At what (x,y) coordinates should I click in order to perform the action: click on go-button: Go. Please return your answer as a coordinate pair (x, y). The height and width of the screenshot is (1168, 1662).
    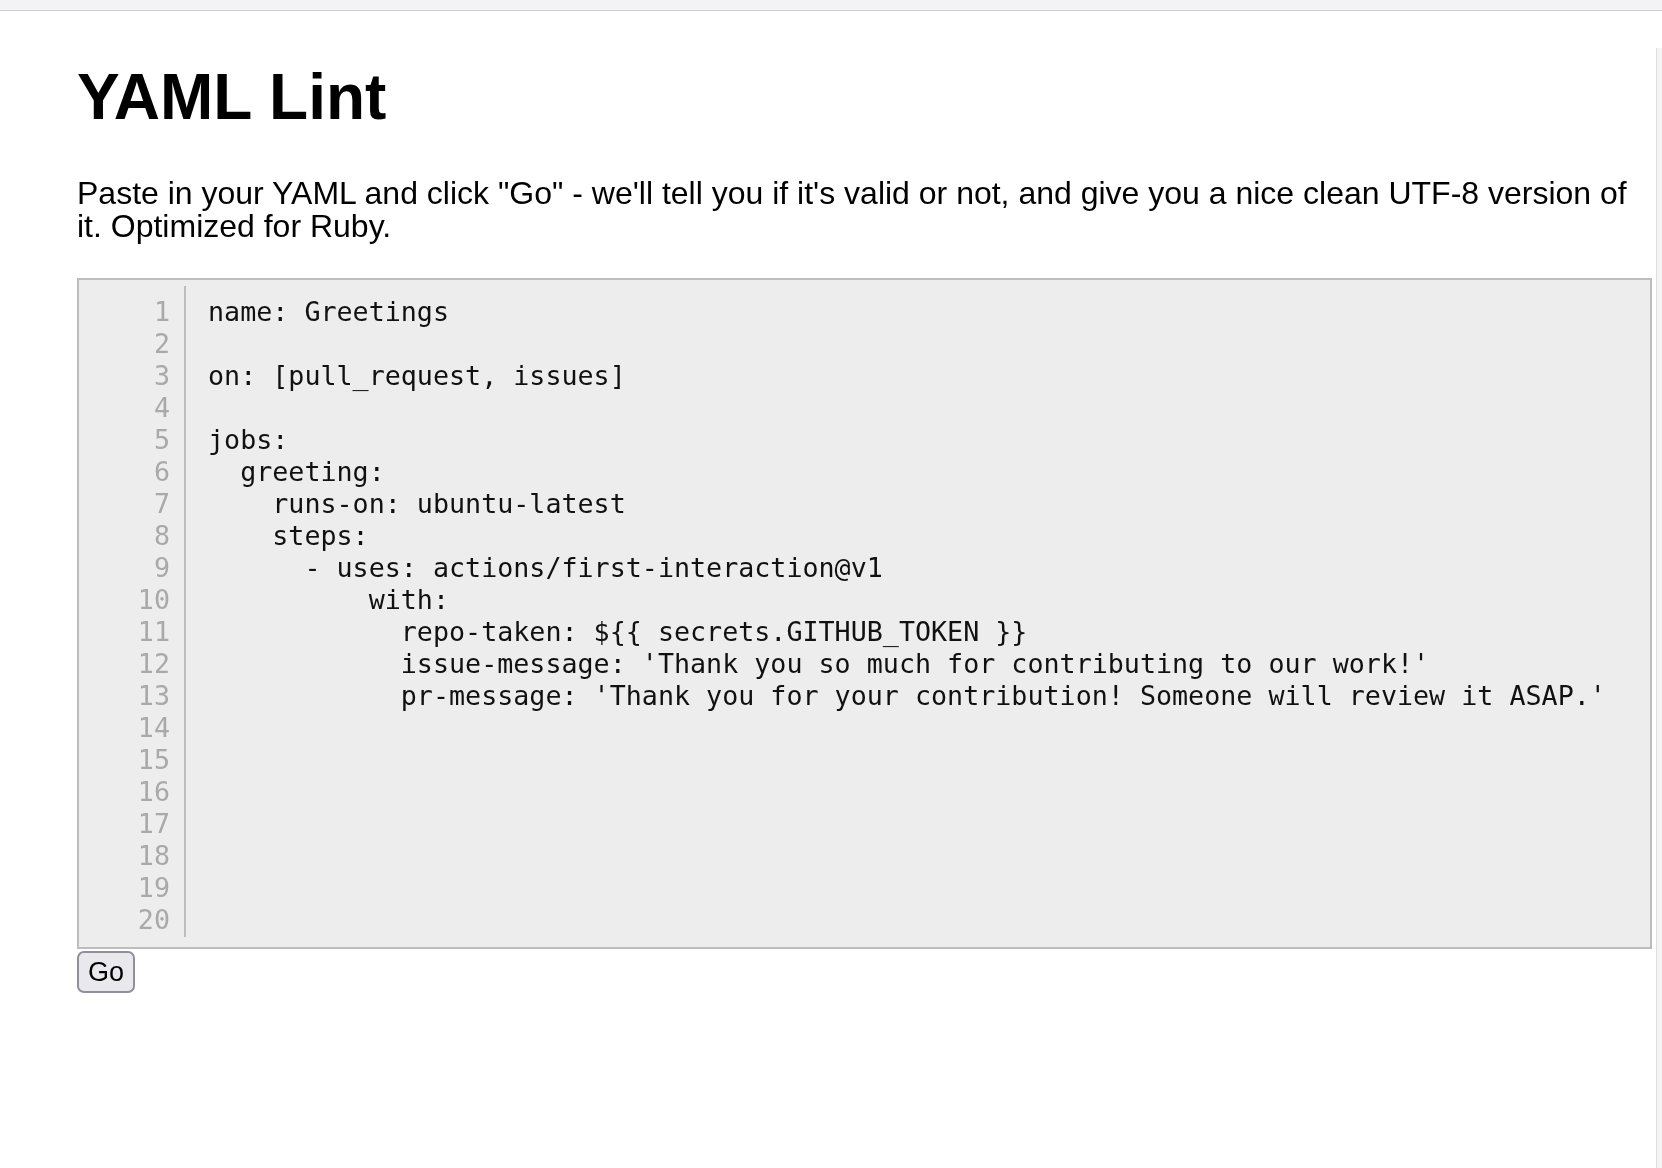
    Looking at the image, I should click on (106, 972).